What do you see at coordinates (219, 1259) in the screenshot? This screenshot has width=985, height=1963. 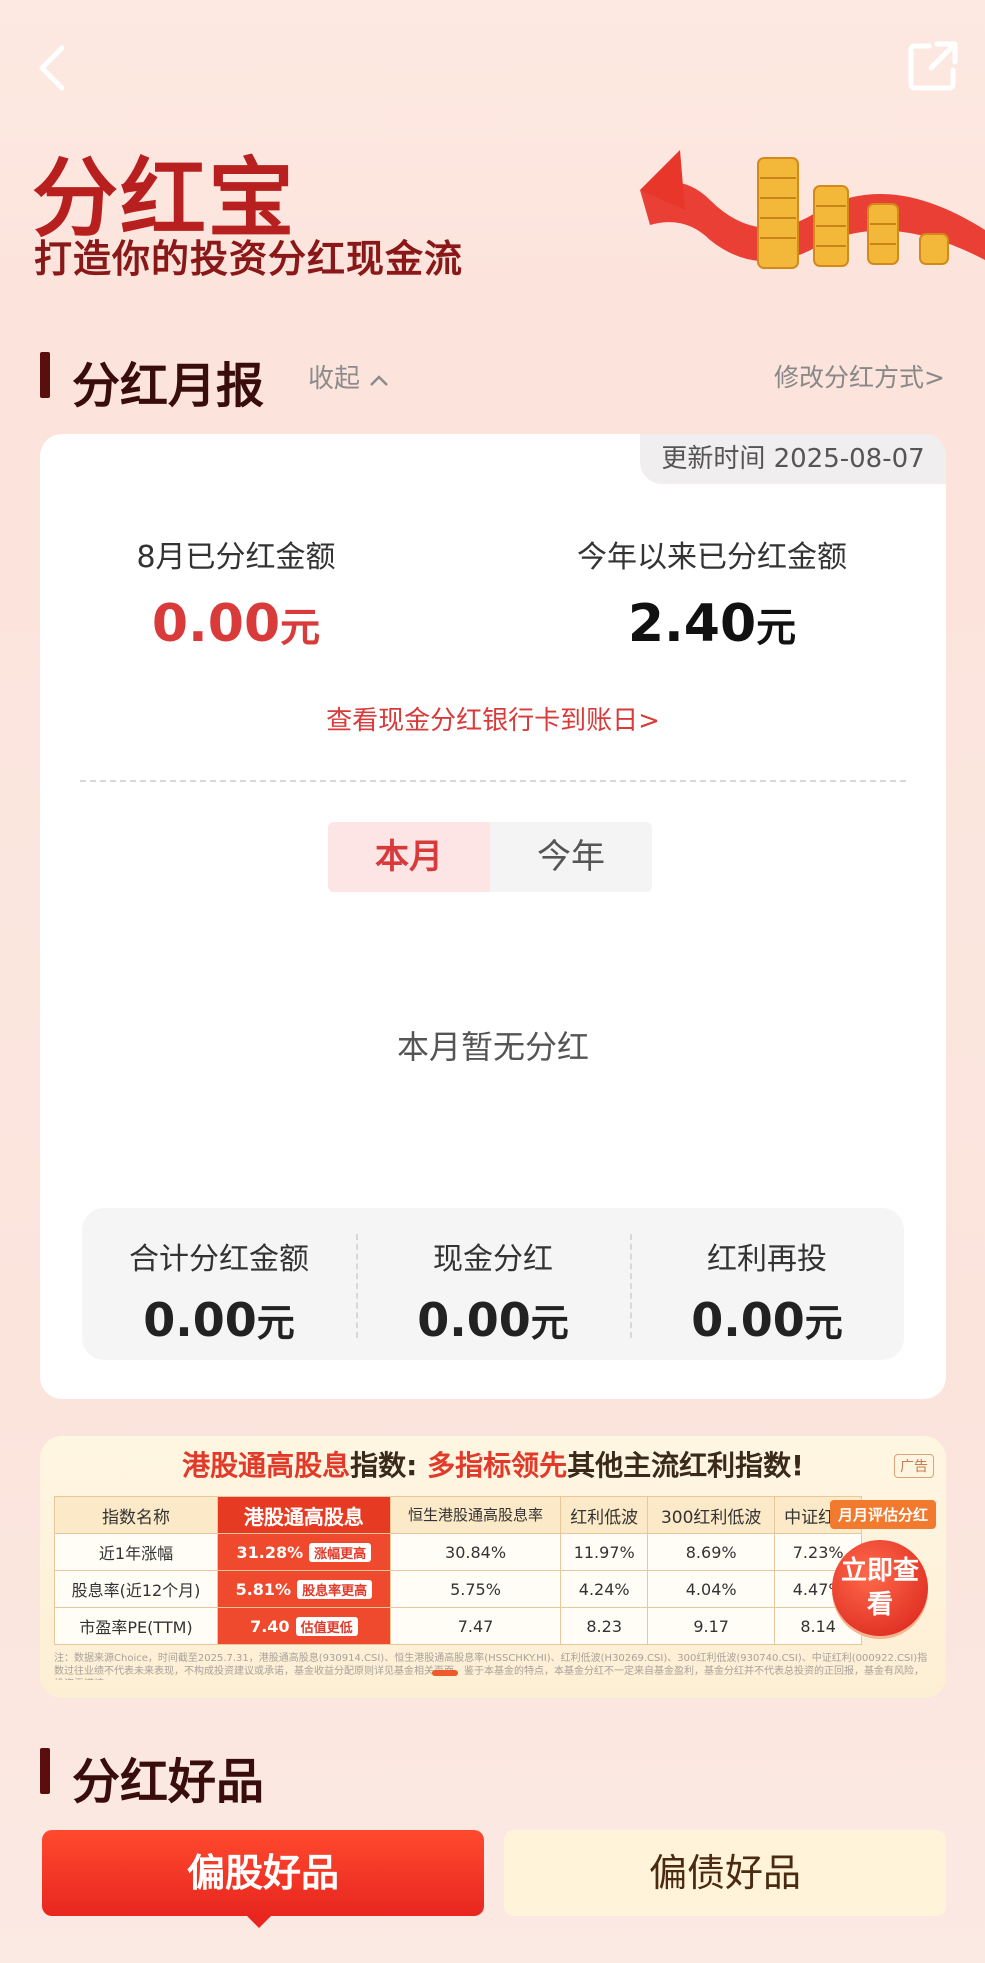 I see `total-label: 合计分红金额` at bounding box center [219, 1259].